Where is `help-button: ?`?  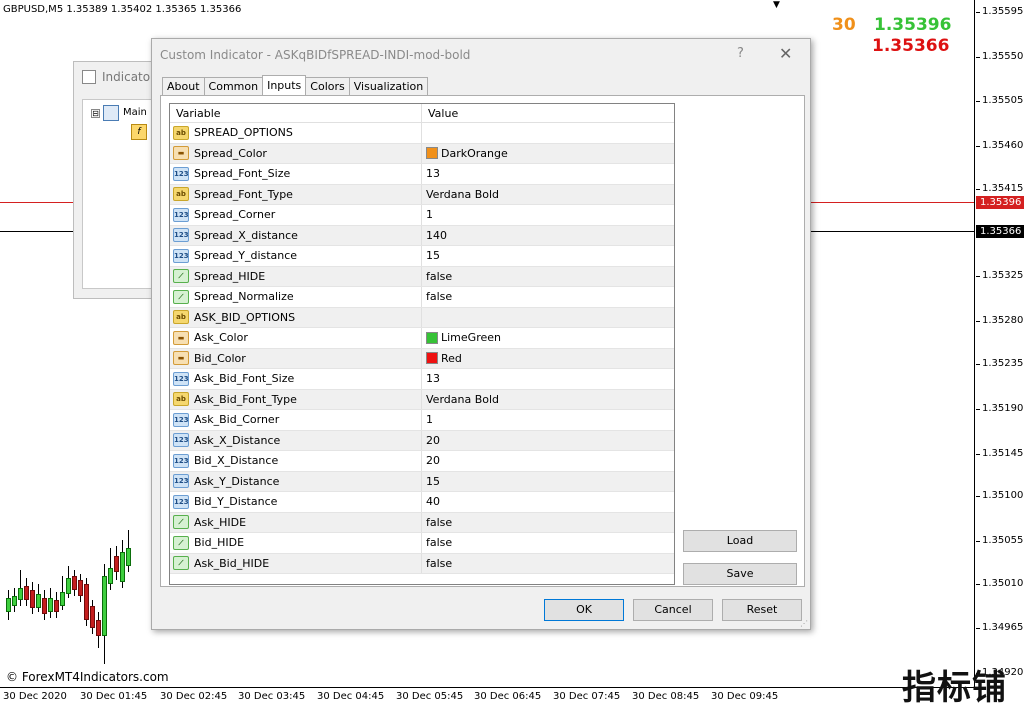 help-button: ? is located at coordinates (740, 53).